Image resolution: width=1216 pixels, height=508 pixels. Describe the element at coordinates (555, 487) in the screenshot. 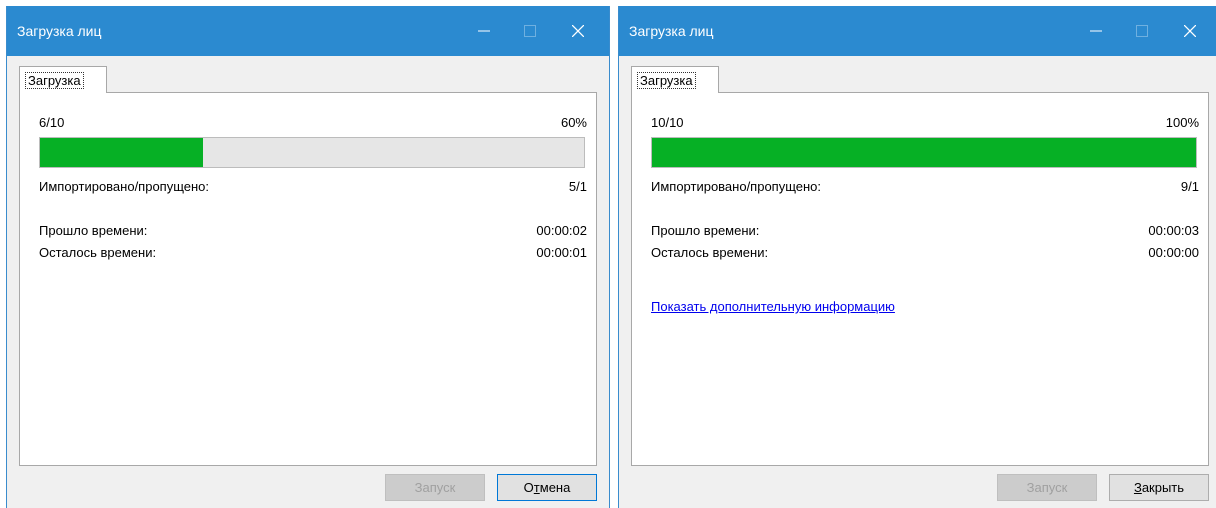

I see `cancel-button-label-post: мена` at that location.